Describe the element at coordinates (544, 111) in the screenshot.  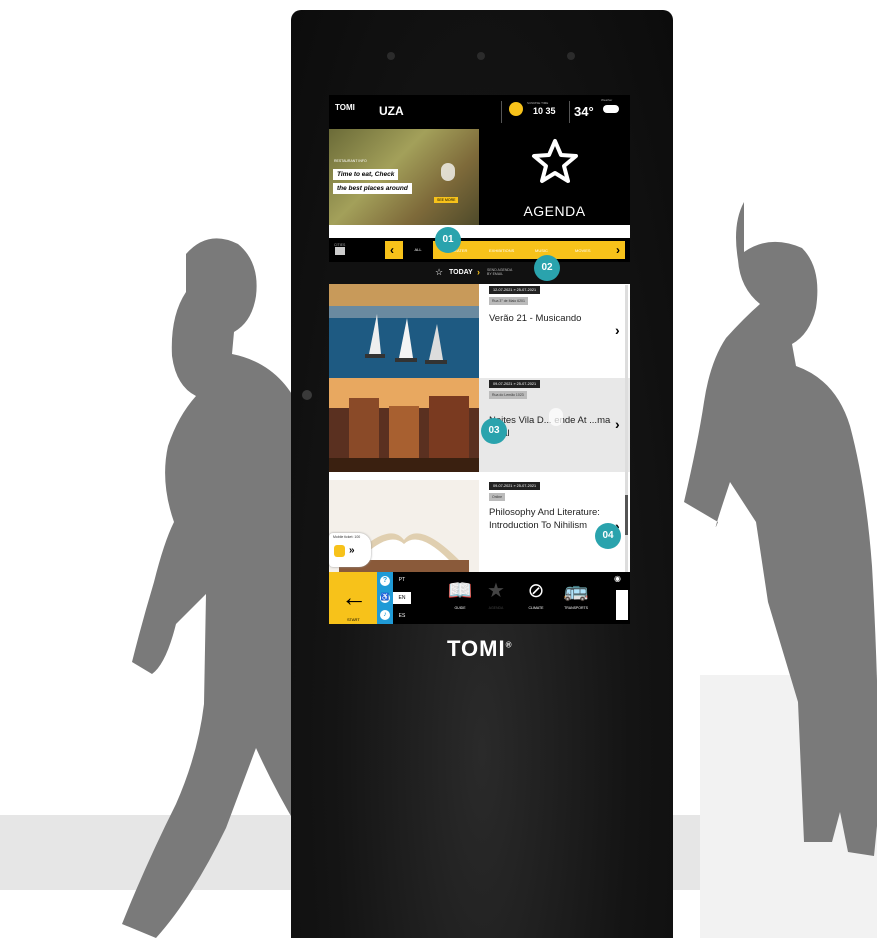
I see `time-display: 10 35` at that location.